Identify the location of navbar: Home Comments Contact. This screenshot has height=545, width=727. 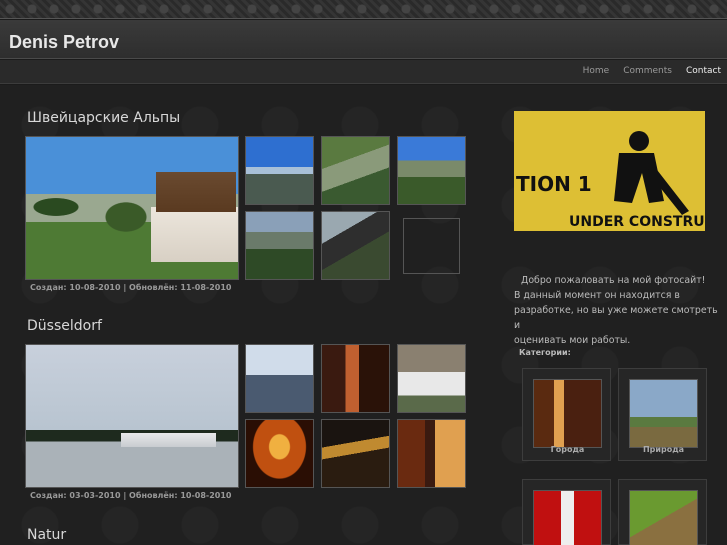
(363, 72).